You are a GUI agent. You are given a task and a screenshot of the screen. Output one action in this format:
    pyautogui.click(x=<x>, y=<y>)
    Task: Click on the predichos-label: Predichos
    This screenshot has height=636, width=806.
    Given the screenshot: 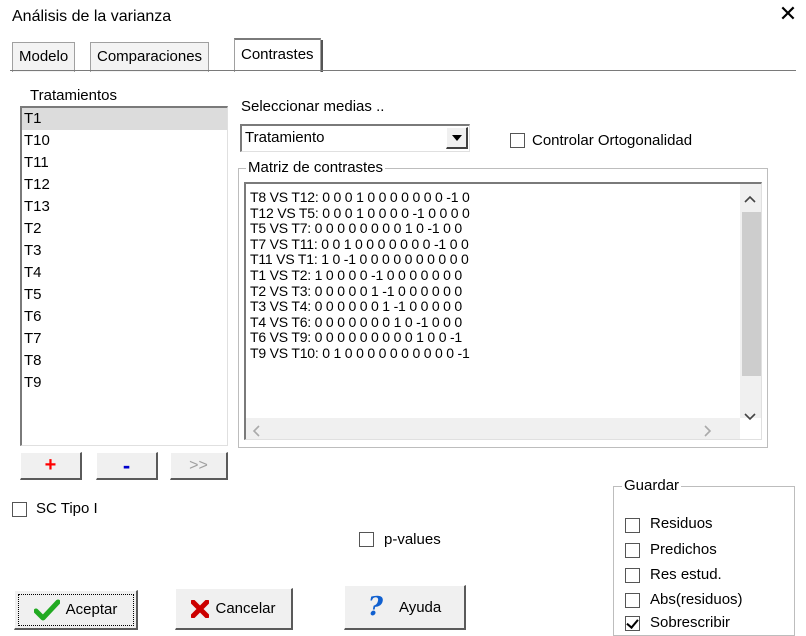 What is the action you would take?
    pyautogui.click(x=683, y=549)
    